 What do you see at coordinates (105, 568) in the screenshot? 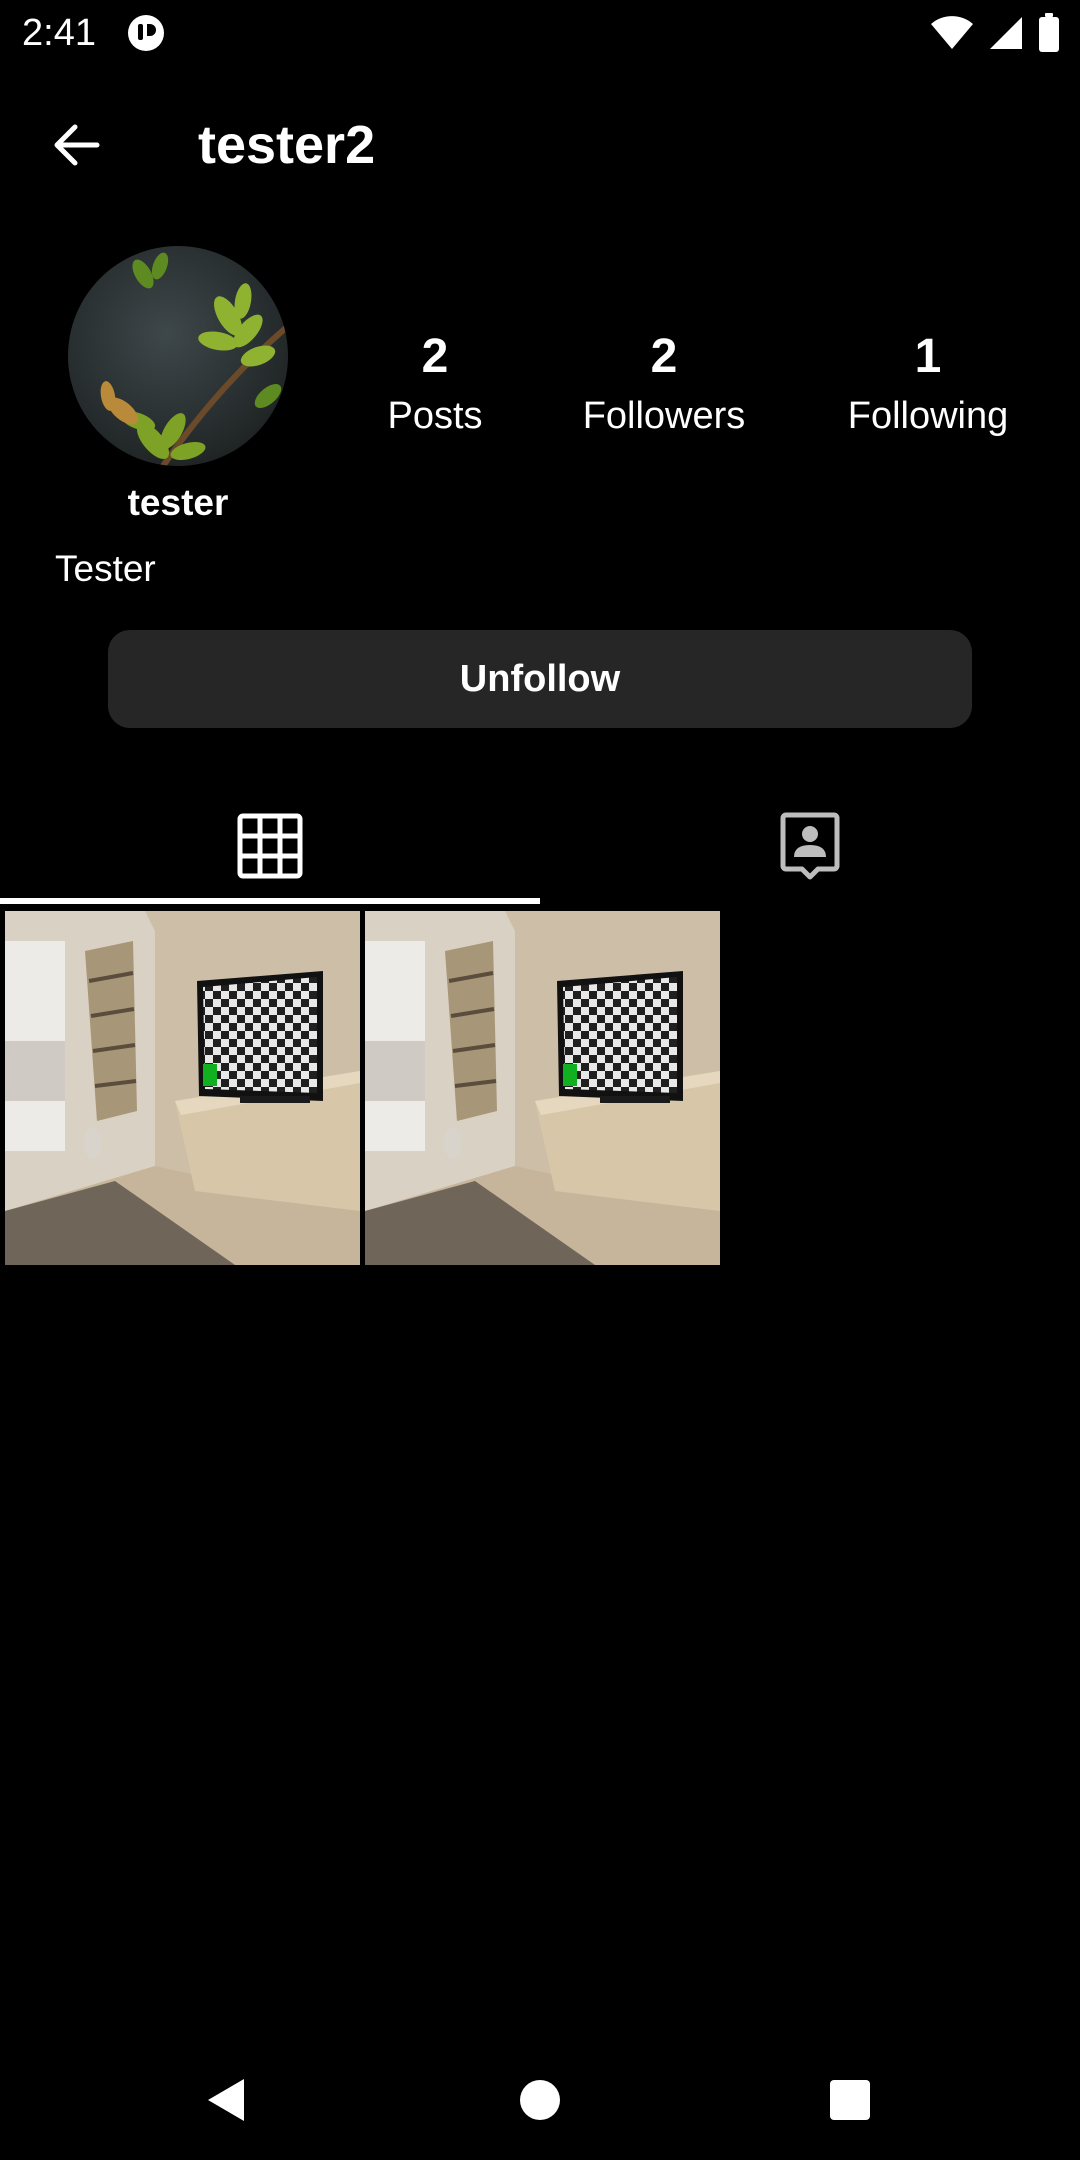
I see `bio-text: Tester` at bounding box center [105, 568].